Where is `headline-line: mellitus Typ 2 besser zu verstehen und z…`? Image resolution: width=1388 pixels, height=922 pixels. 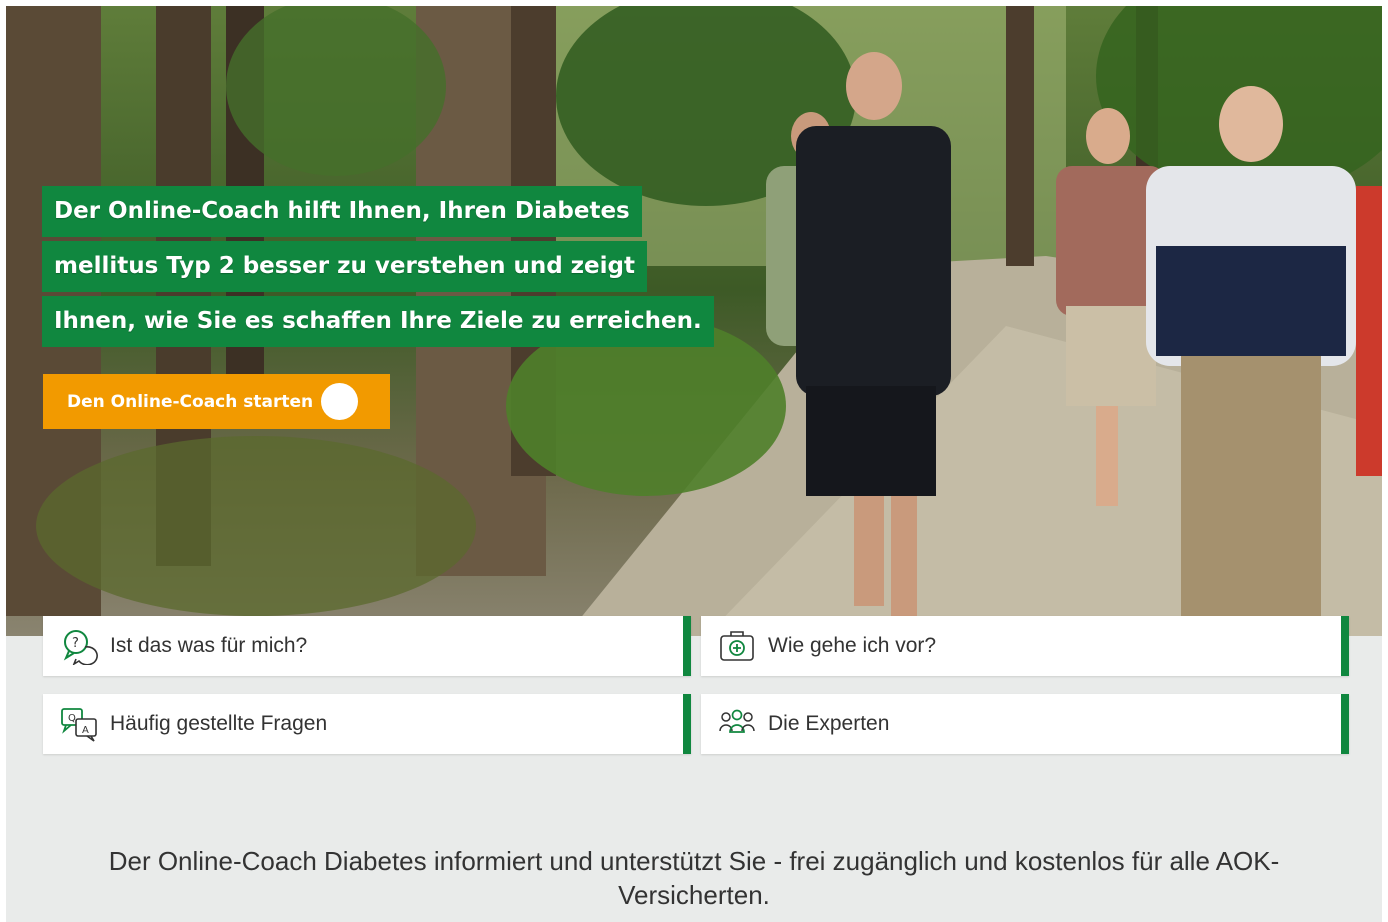
headline-line: mellitus Typ 2 besser zu verstehen und z… is located at coordinates (344, 266).